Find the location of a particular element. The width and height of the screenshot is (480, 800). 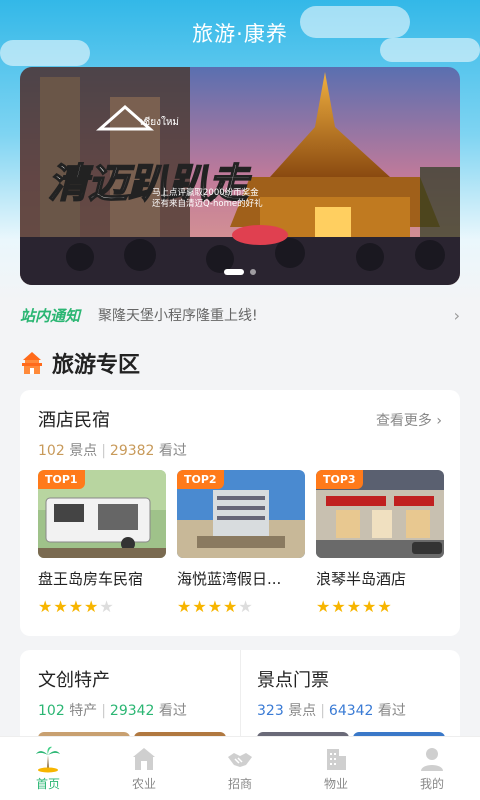

tab-mine: 我的 is located at coordinates (432, 768).